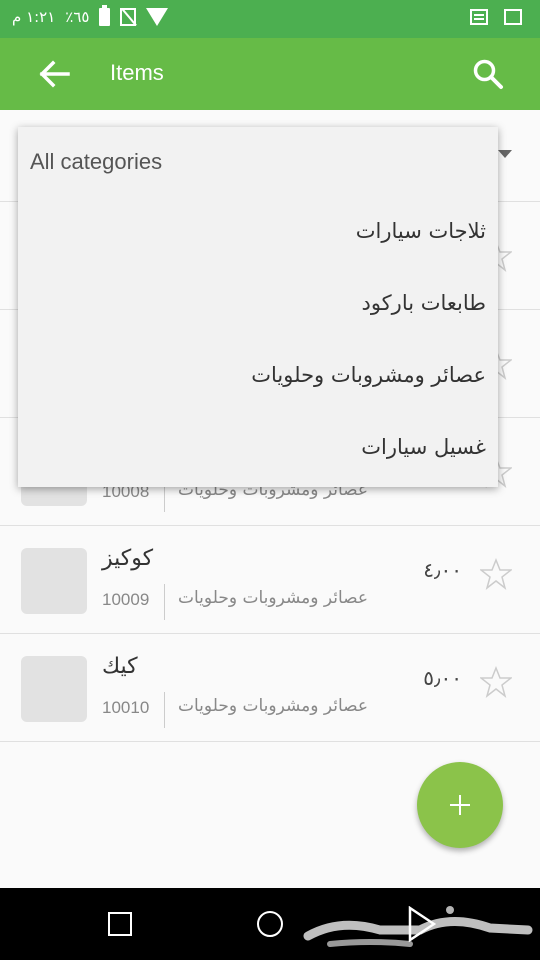 Image resolution: width=540 pixels, height=960 pixels. Describe the element at coordinates (157, 17) in the screenshot. I see `wifi-icon` at that location.